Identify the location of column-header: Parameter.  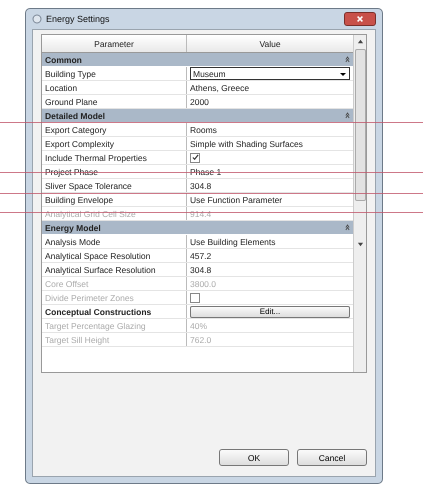
(114, 43).